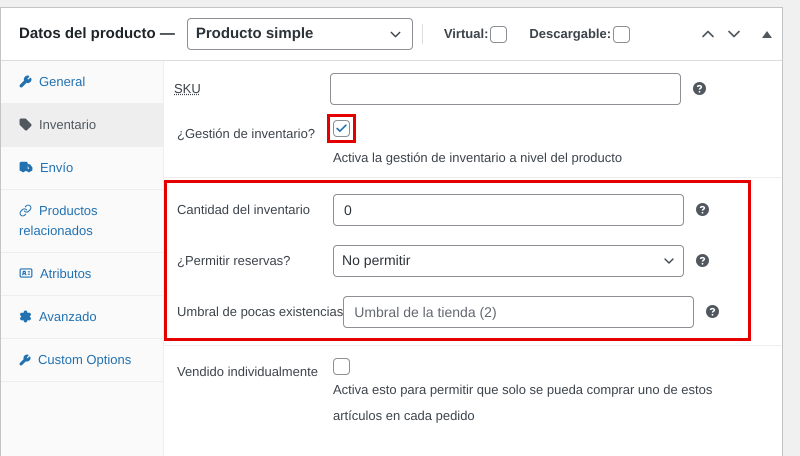  What do you see at coordinates (82, 168) in the screenshot?
I see `sidebar-tab: Envío` at bounding box center [82, 168].